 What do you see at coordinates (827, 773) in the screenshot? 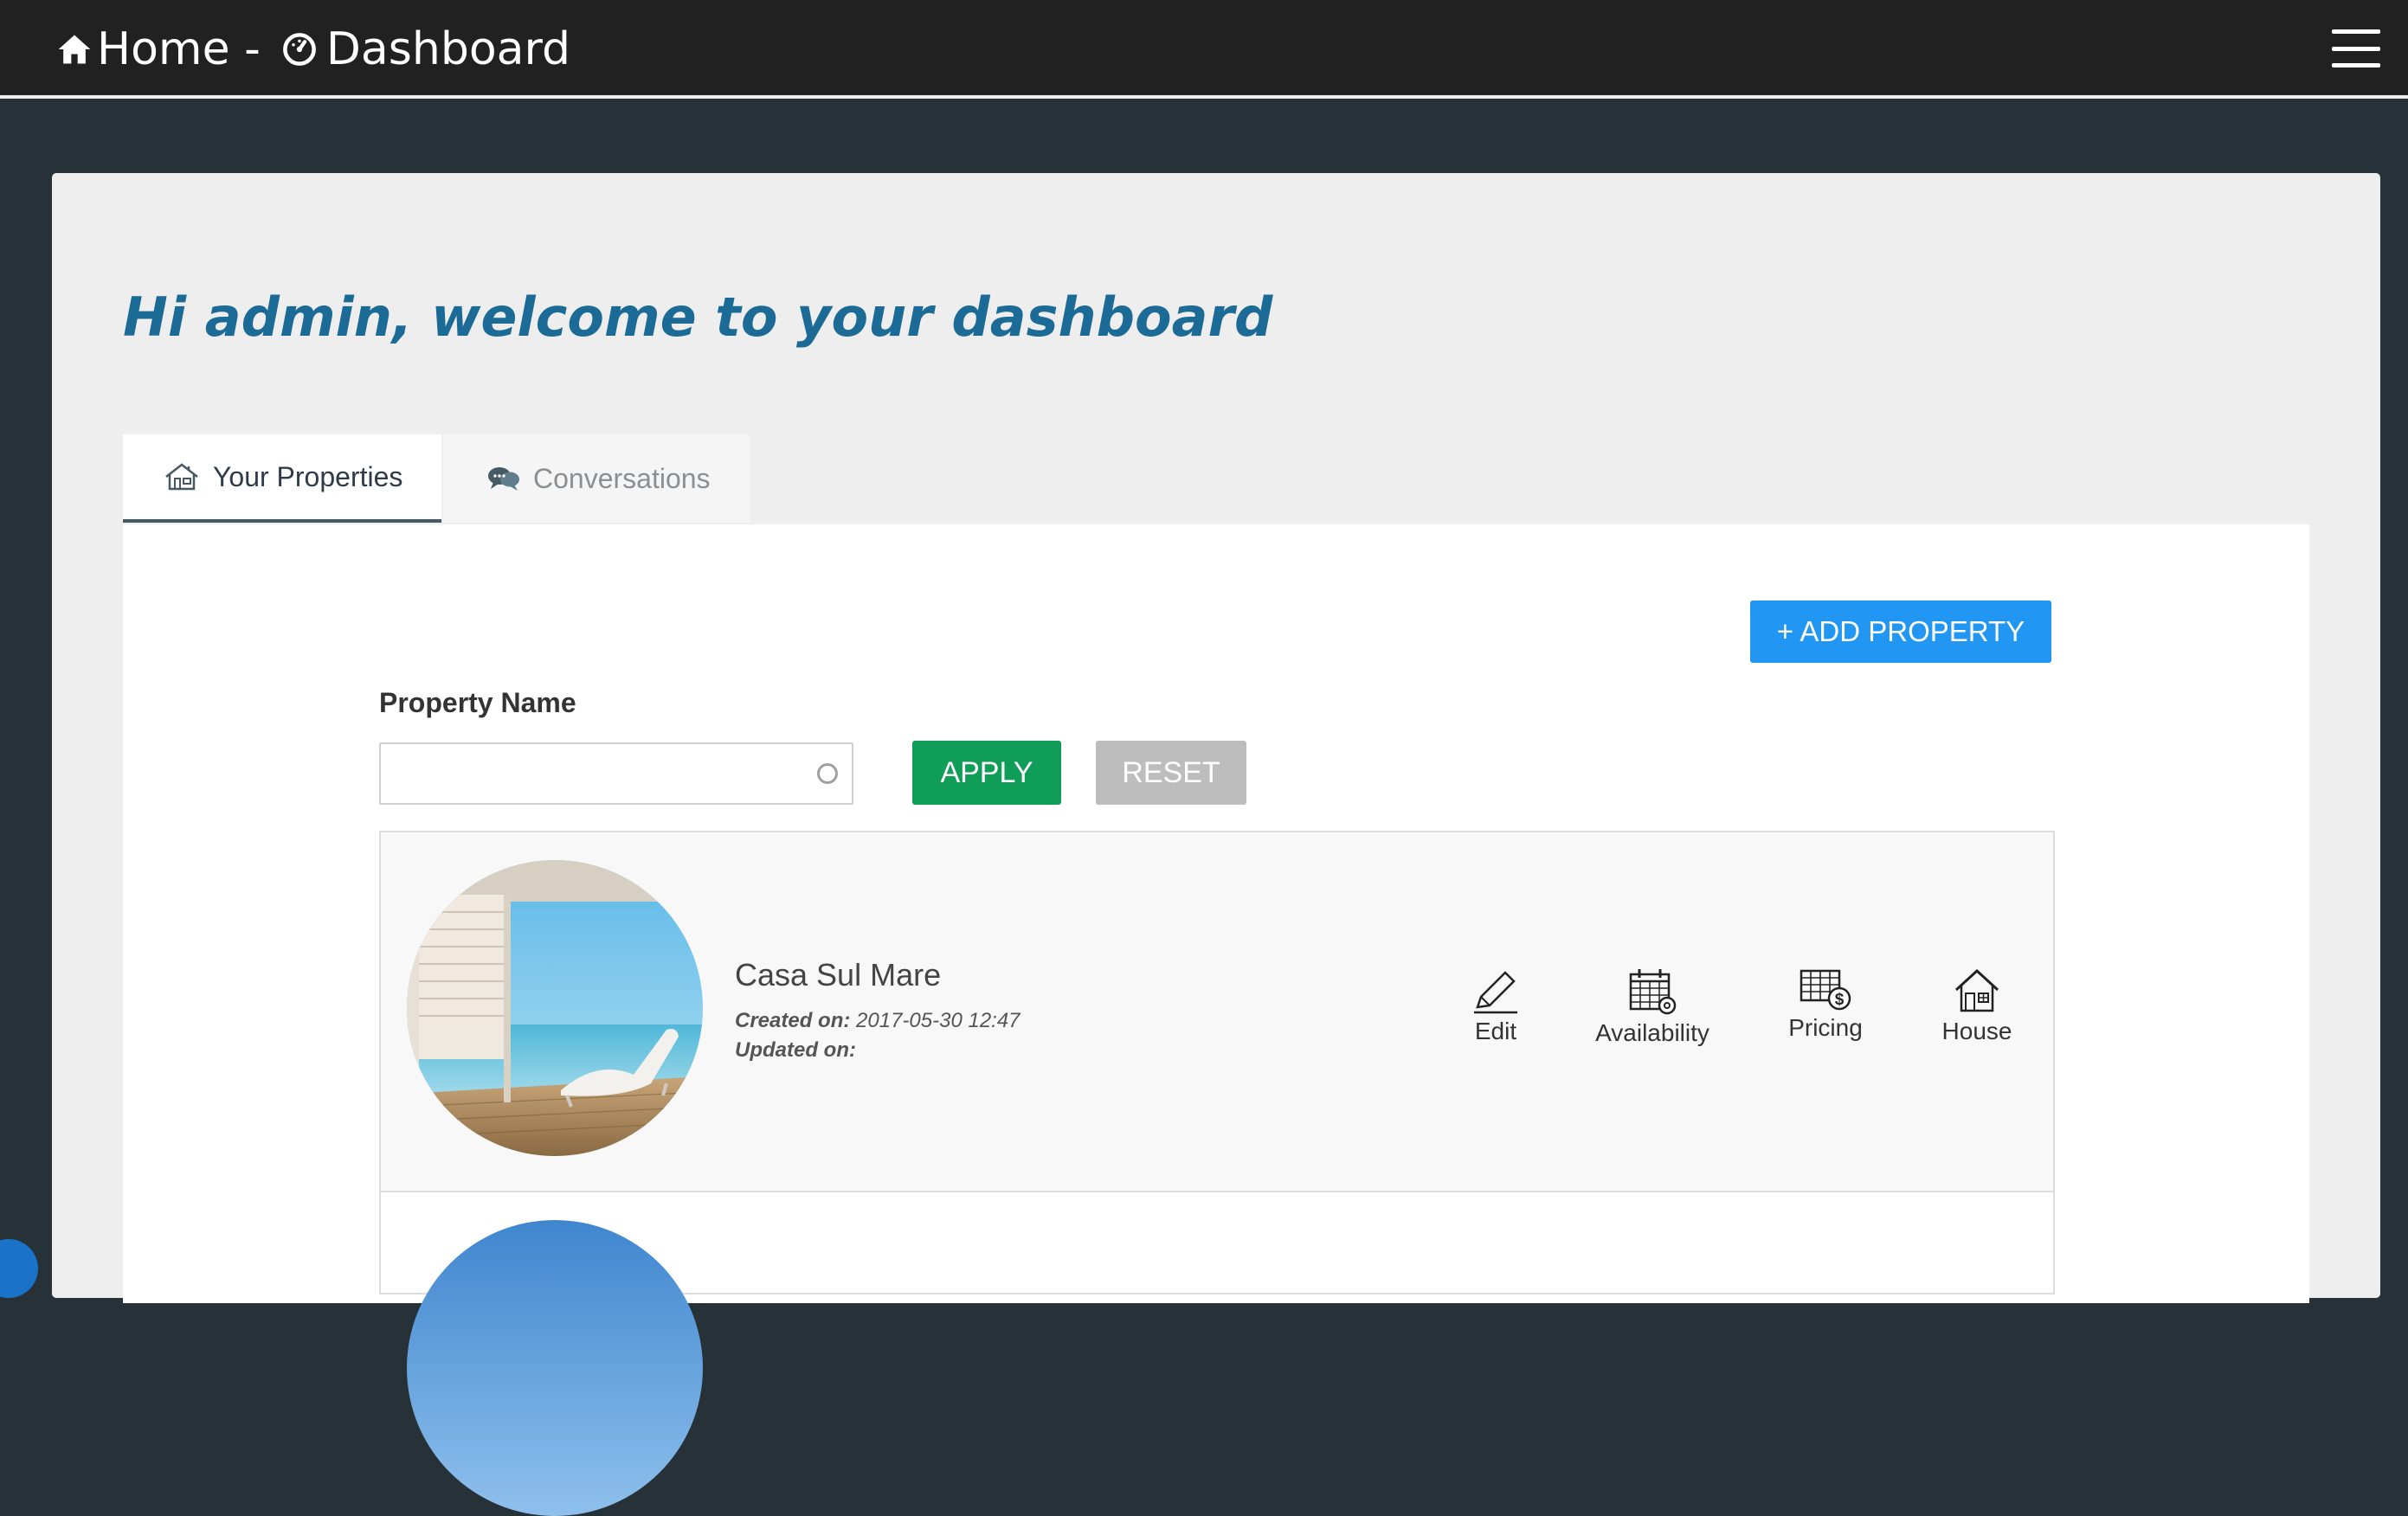
I see `loading-spinner-icon` at bounding box center [827, 773].